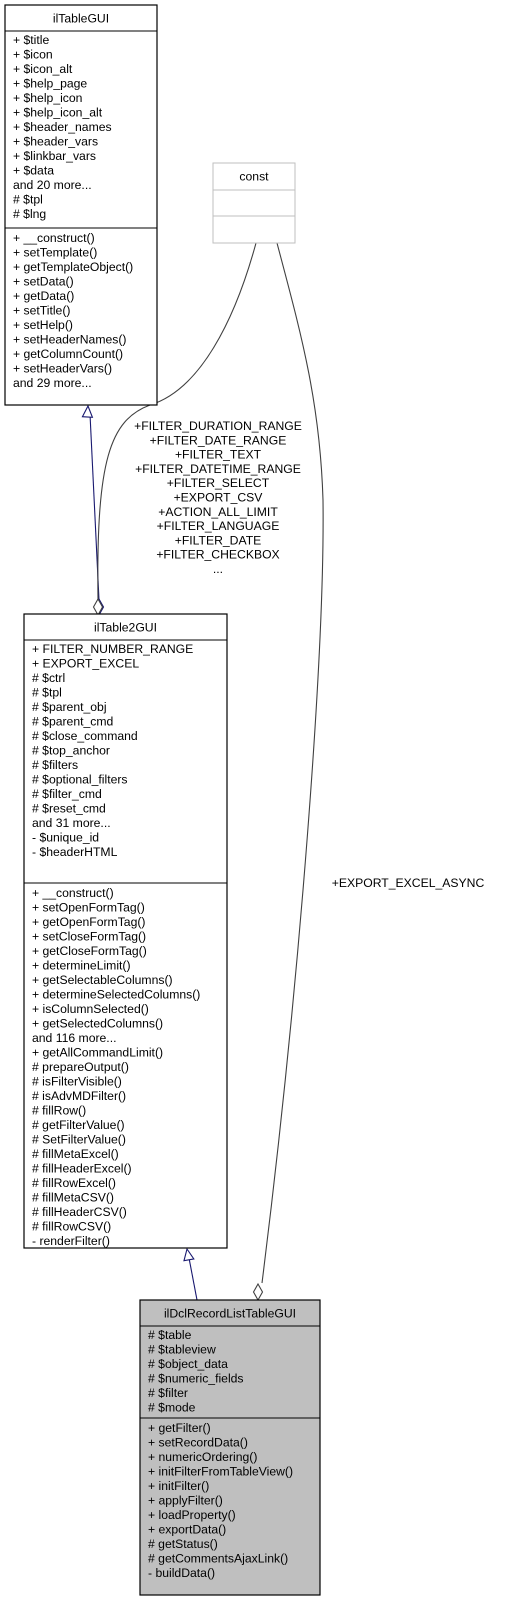 This screenshot has height=1601, width=507. I want to click on class-method: # fillRowExcel(), so click(74, 1183).